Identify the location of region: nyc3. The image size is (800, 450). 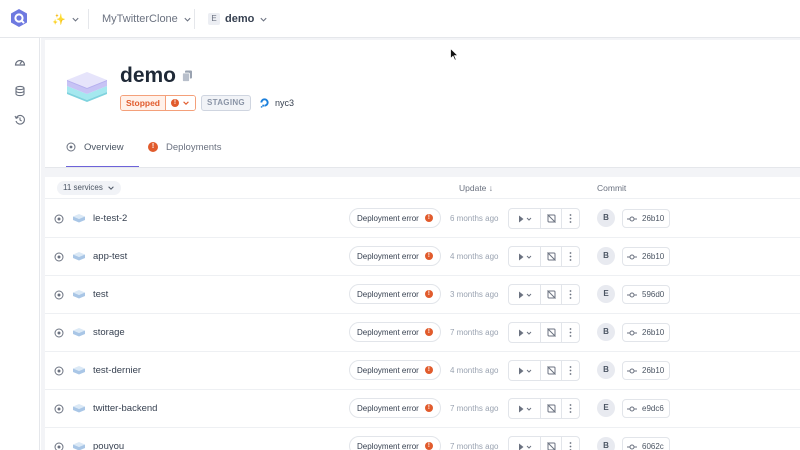
(276, 102).